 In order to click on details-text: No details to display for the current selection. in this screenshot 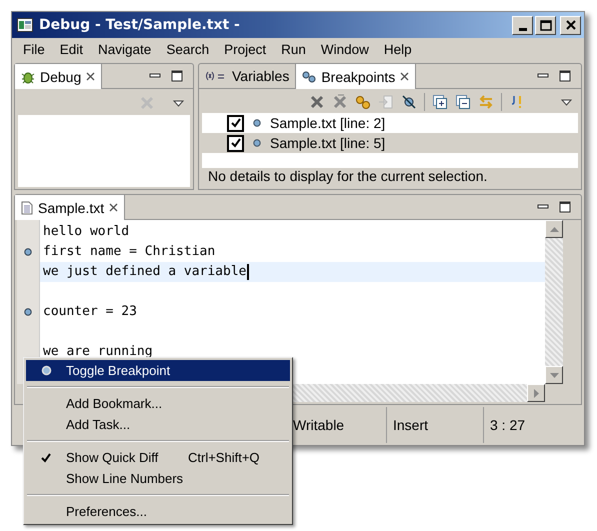, I will do `click(348, 176)`.